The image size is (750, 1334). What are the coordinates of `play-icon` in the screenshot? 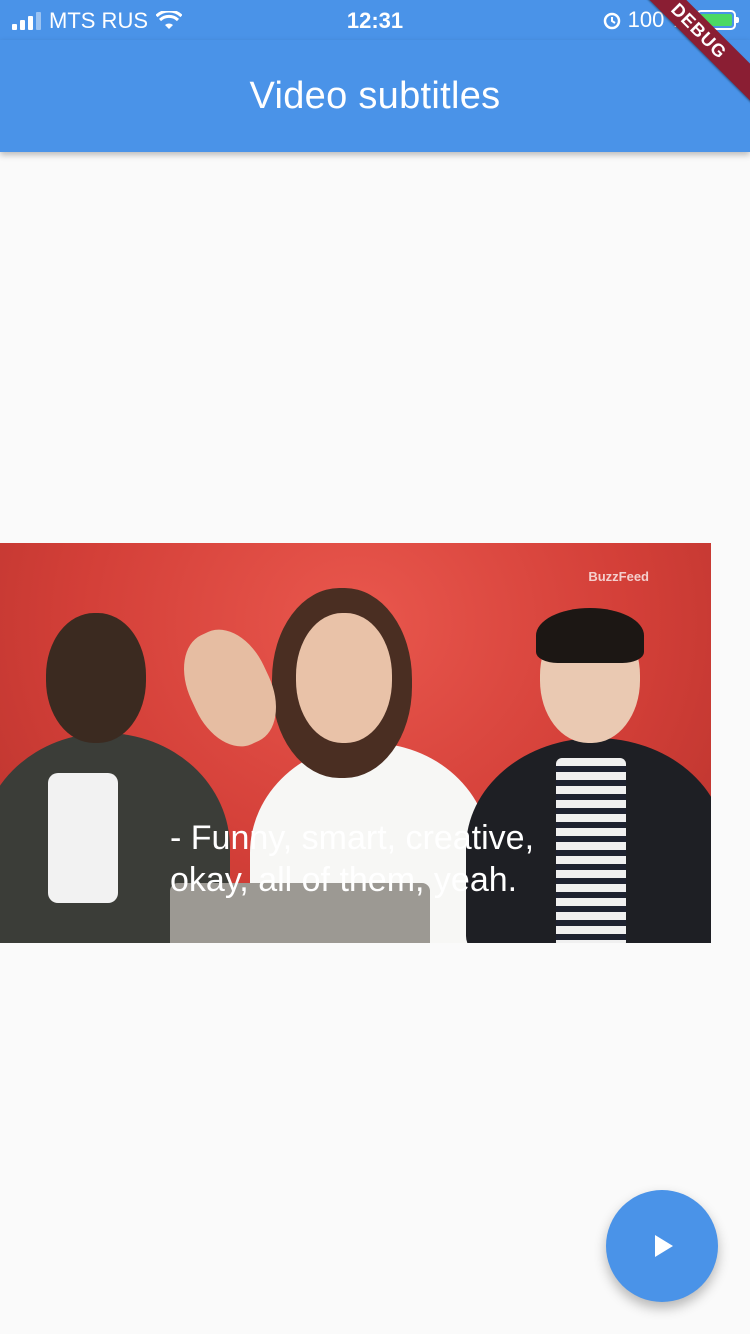 It's located at (664, 1246).